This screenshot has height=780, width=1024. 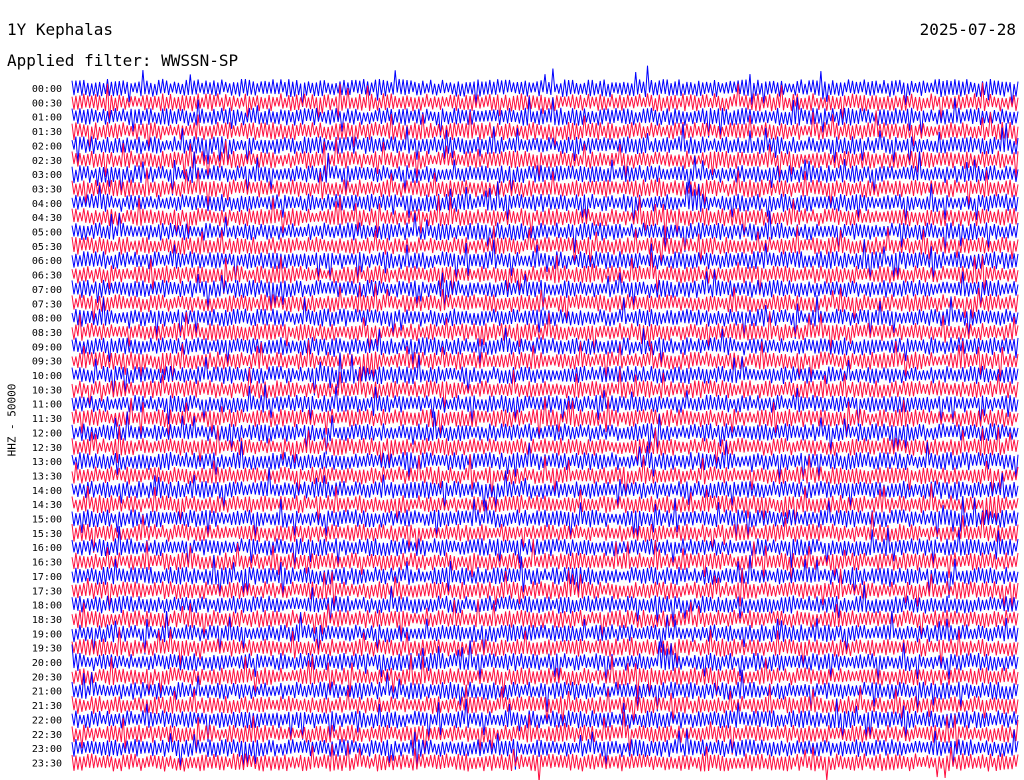 I want to click on row-label: 15:00, so click(x=47, y=520).